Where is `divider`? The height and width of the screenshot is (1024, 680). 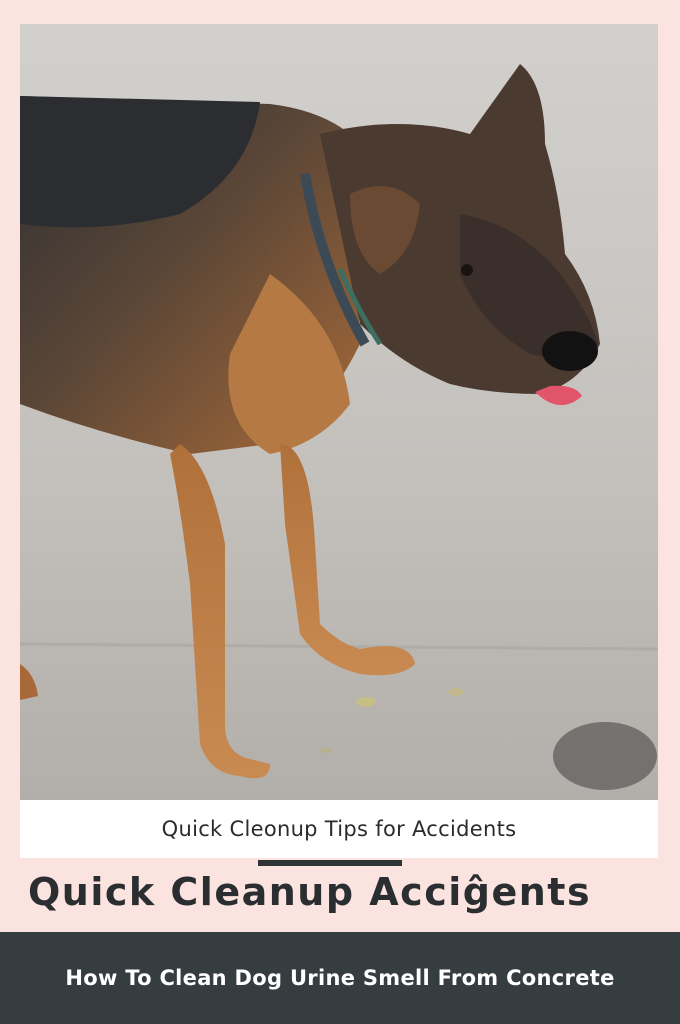
divider is located at coordinates (330, 863).